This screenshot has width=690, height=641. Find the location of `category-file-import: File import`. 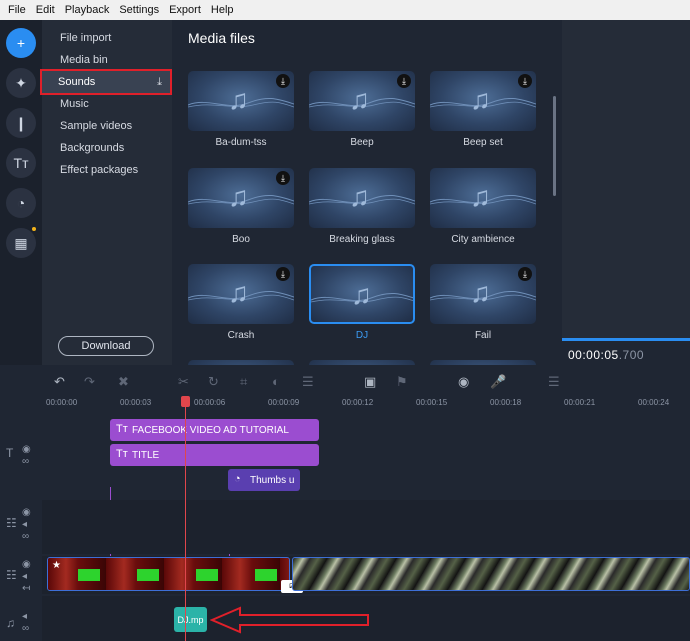

category-file-import: File import is located at coordinates (107, 38).